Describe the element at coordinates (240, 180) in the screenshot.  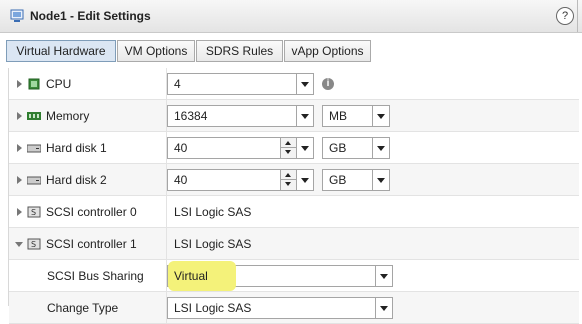
I see `disk2-size-input: 40` at that location.